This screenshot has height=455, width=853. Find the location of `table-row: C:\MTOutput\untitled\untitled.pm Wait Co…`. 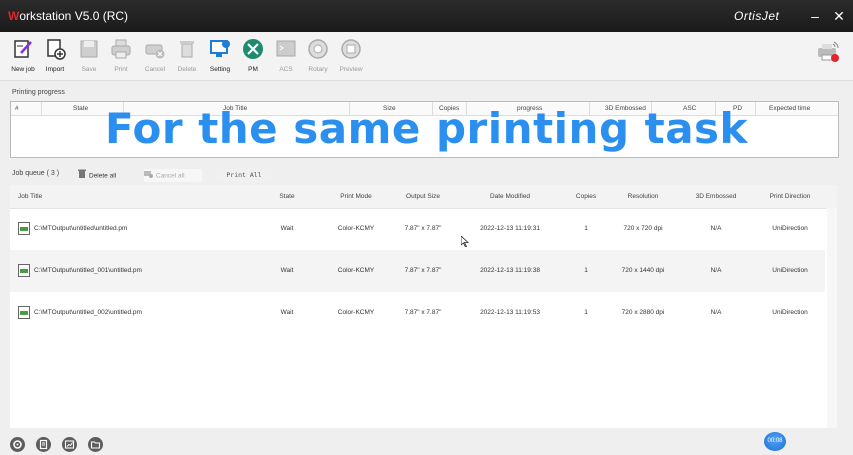

table-row: C:\MTOutput\untitled\untitled.pm Wait Co… is located at coordinates (417, 229).